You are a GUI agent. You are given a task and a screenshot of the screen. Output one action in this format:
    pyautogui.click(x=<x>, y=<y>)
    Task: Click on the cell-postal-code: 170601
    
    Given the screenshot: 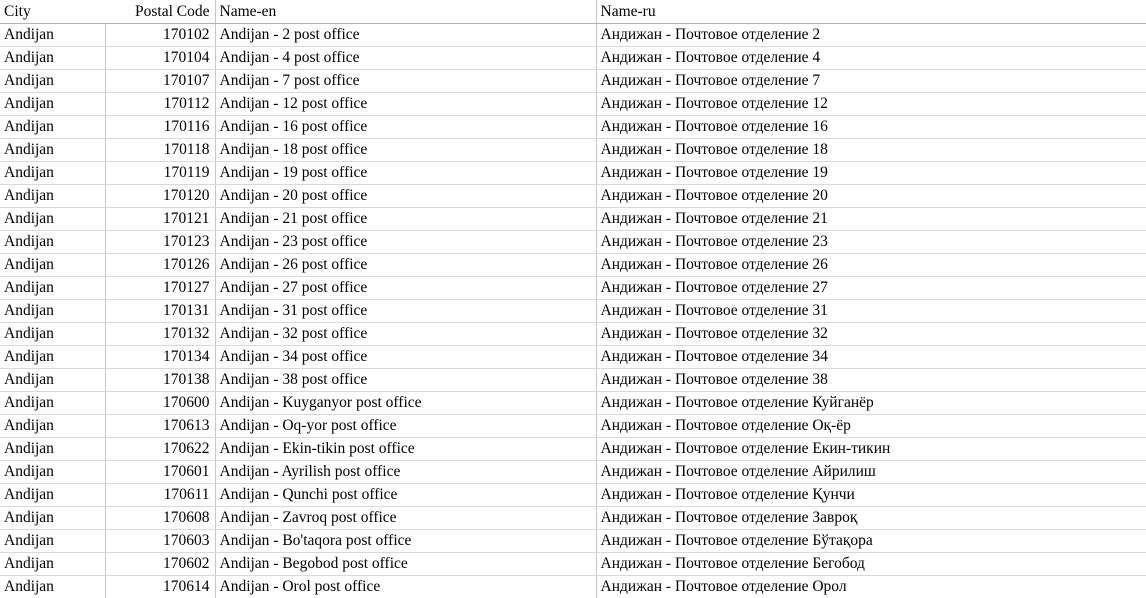 What is the action you would take?
    pyautogui.click(x=160, y=472)
    